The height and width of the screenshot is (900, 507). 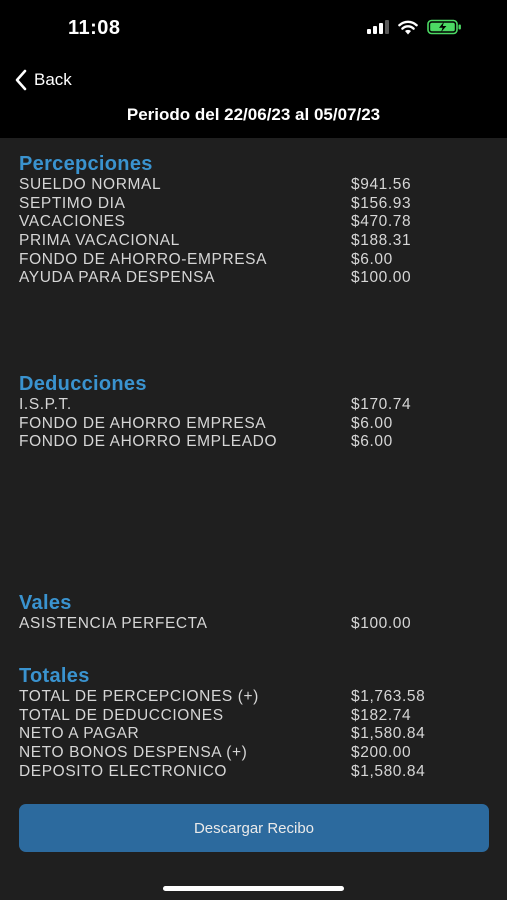 What do you see at coordinates (381, 184) in the screenshot?
I see `item-value: $941.56` at bounding box center [381, 184].